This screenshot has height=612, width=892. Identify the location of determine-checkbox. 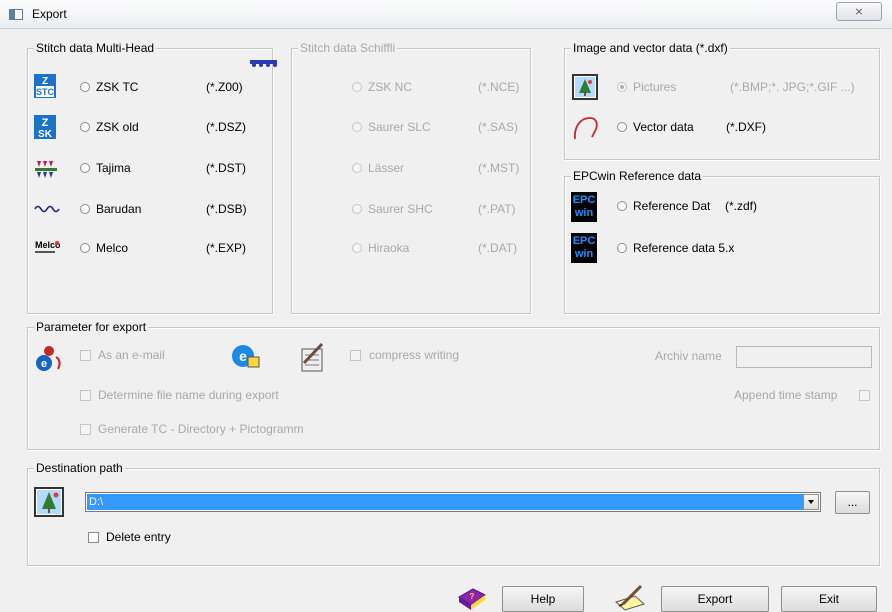
(85, 395).